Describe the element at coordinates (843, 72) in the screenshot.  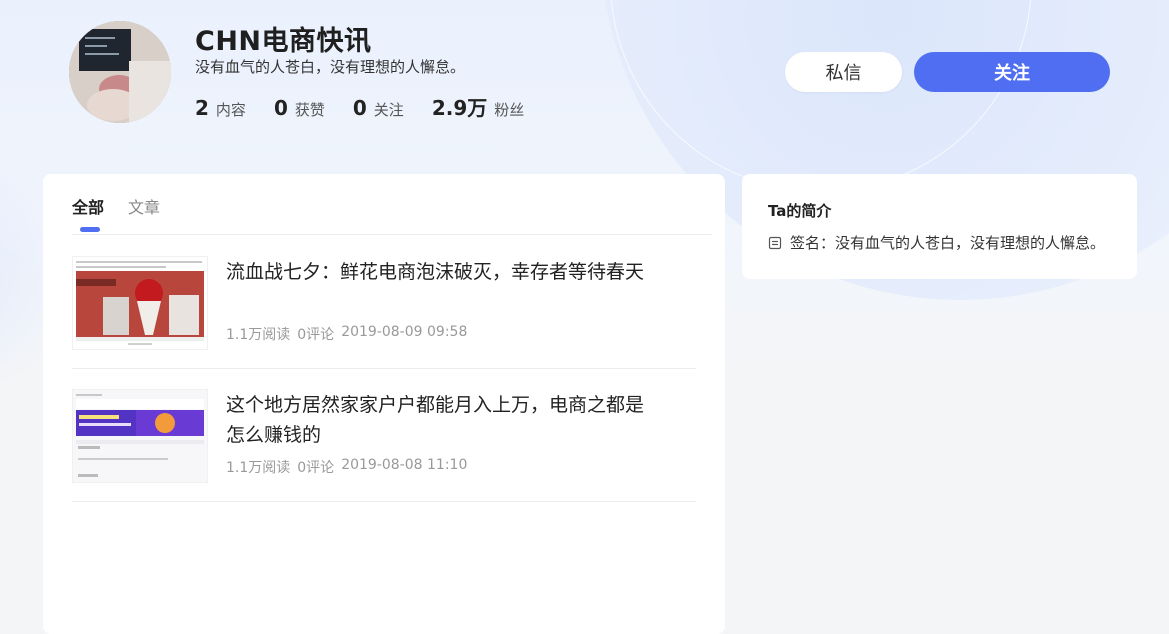
I see `message-button: 私信` at that location.